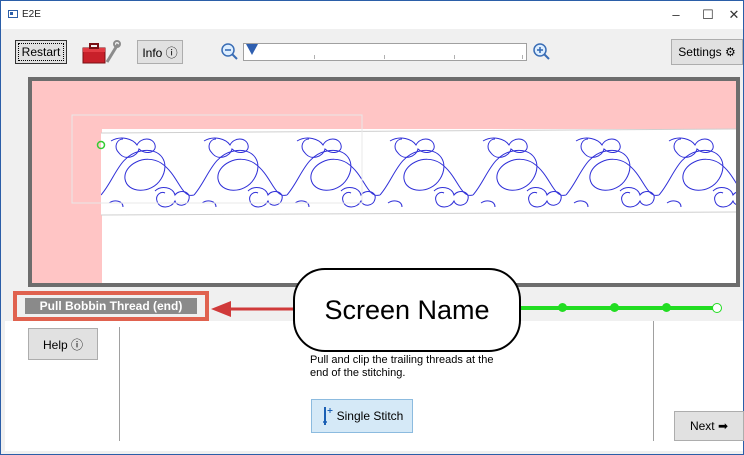 This screenshot has height=455, width=744. What do you see at coordinates (653, 381) in the screenshot?
I see `panel-divider-right` at bounding box center [653, 381].